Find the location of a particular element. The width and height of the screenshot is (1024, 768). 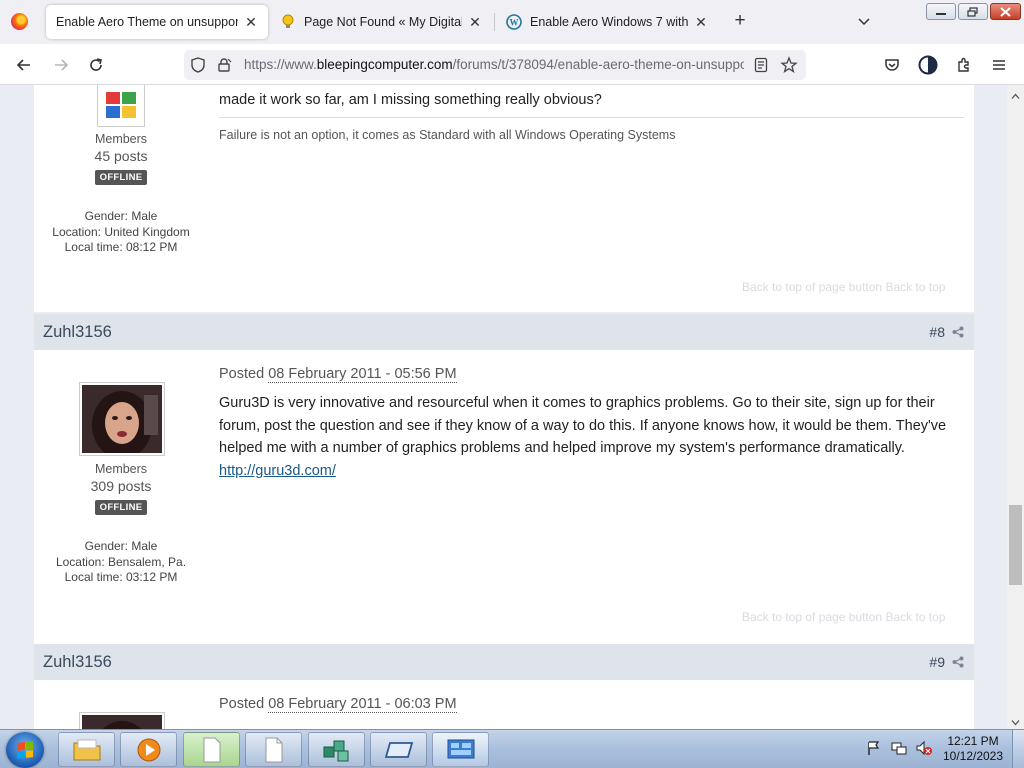

scroll-up-arrow-icon is located at coordinates (1015, 94).